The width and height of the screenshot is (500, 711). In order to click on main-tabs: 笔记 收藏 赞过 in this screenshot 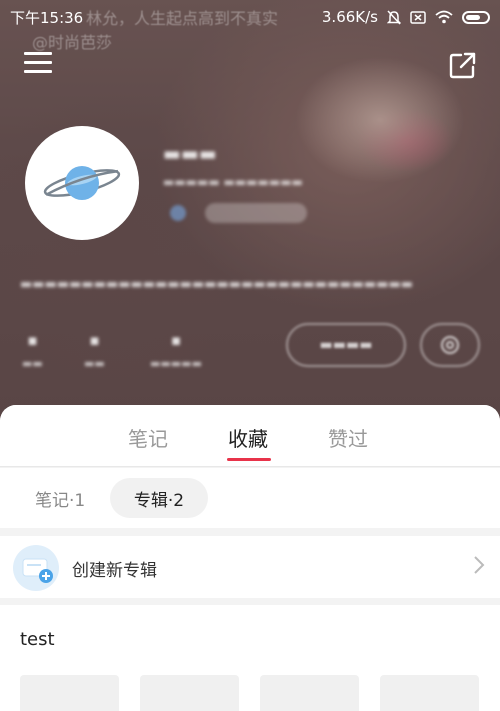, I will do `click(250, 436)`.